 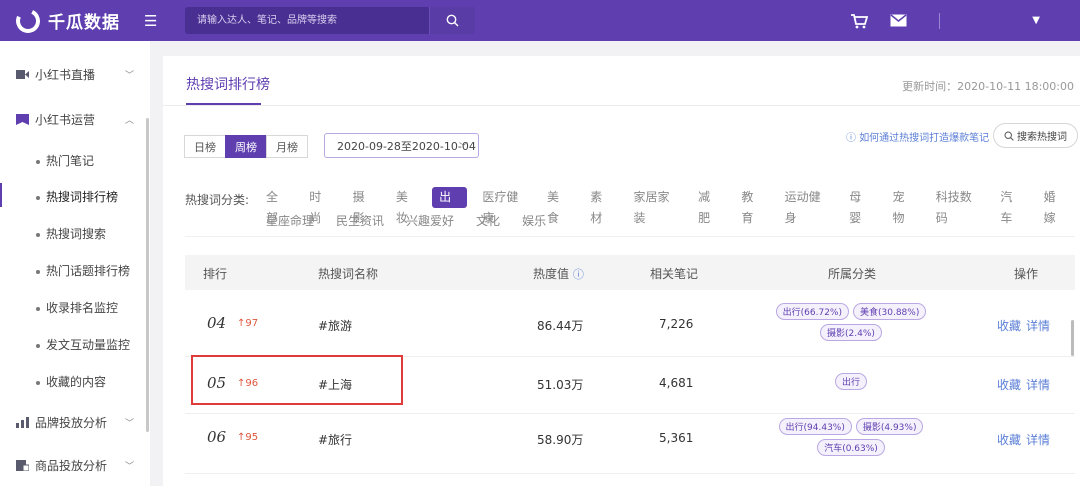 I want to click on sidebar-item-favorites: 收藏的内容, so click(x=71, y=381).